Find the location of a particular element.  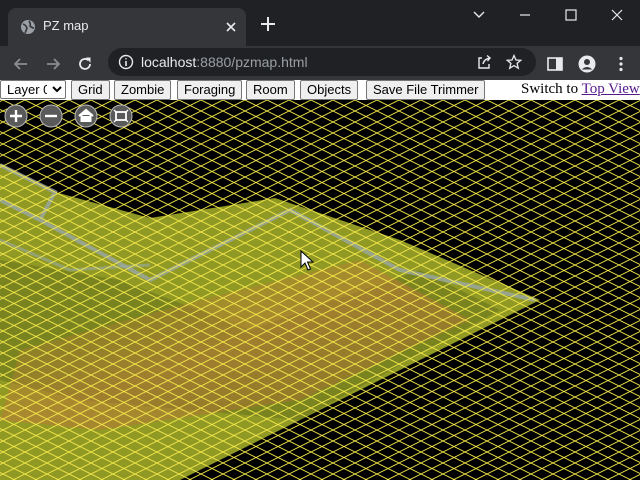

share-icon is located at coordinates (484, 62).